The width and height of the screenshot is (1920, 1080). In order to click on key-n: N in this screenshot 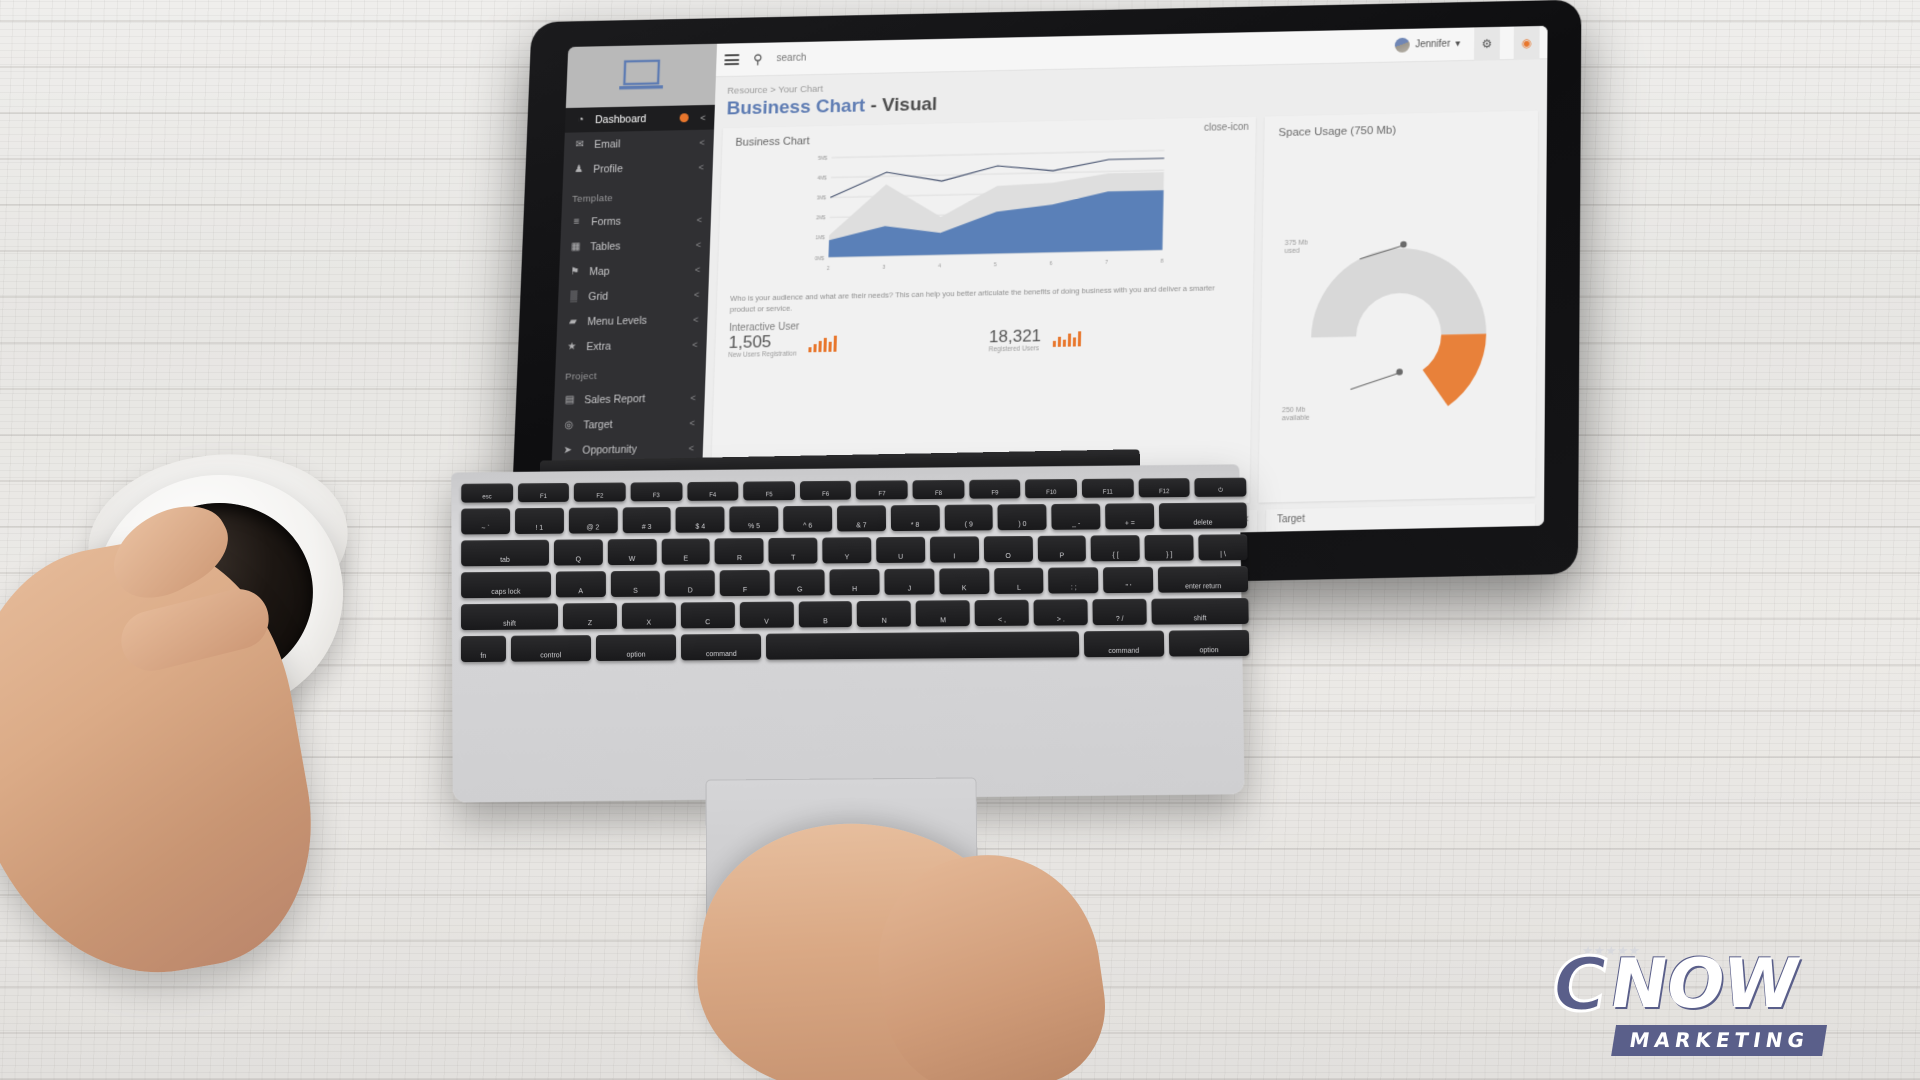, I will do `click(884, 613)`.